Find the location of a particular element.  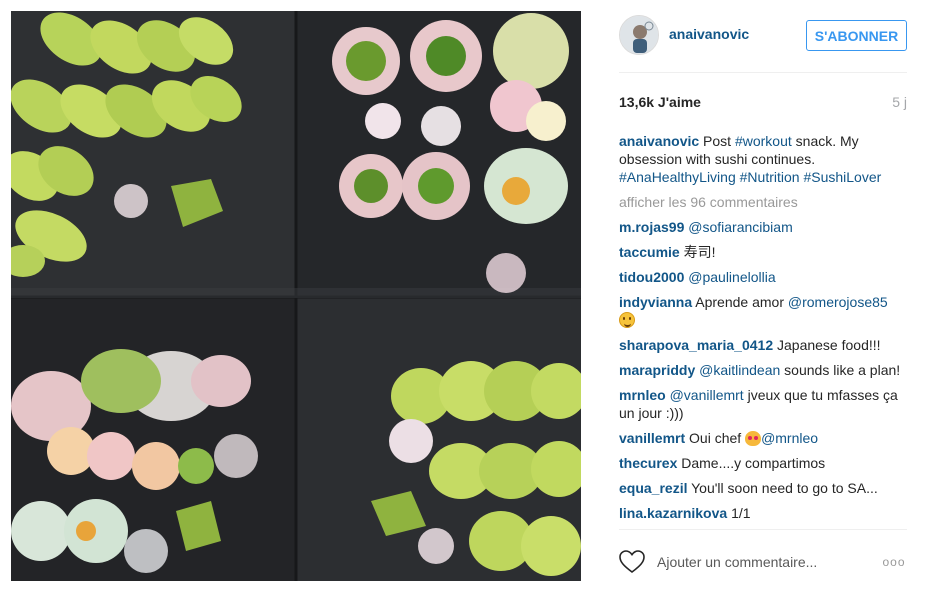

comment-mention: @mrnleo is located at coordinates (789, 438).